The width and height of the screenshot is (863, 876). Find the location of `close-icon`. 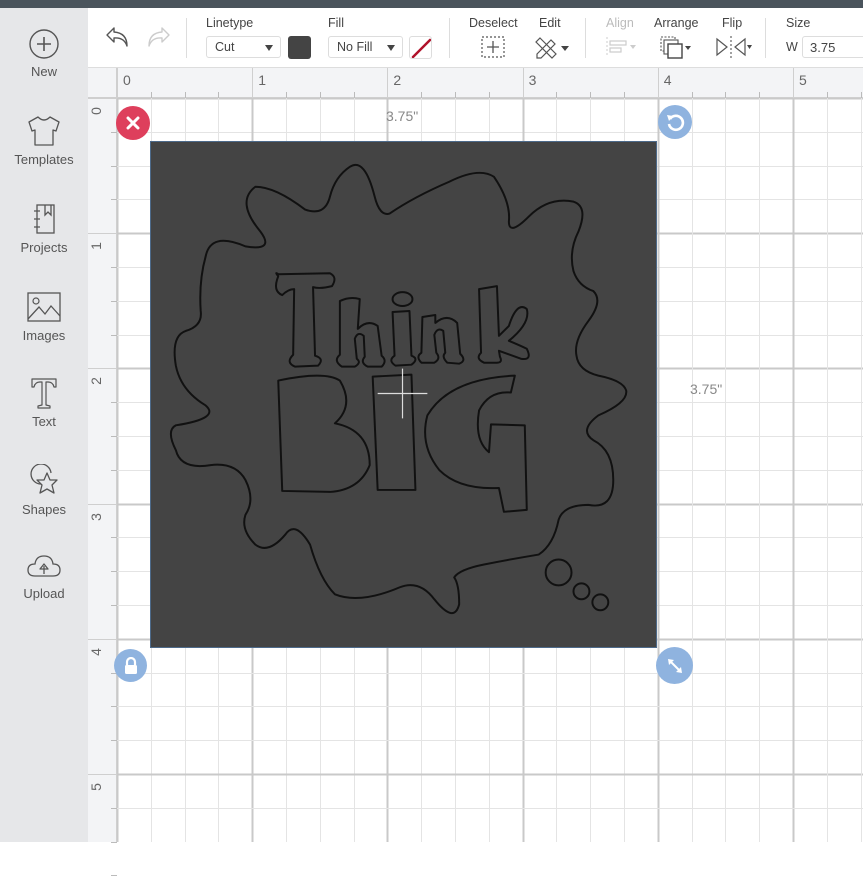

close-icon is located at coordinates (133, 123).